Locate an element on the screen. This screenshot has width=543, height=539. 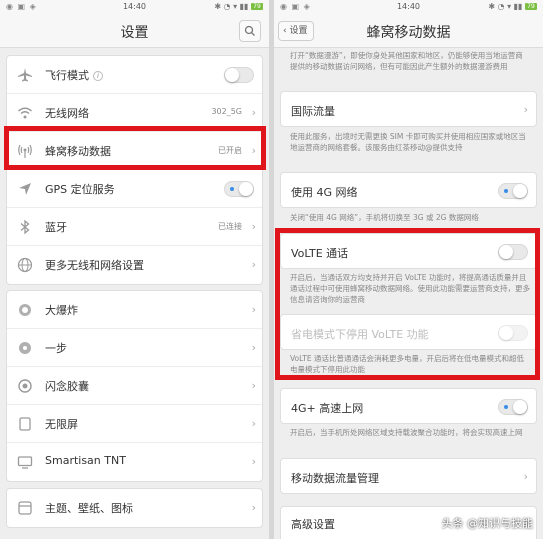
row-label: 大爆炸 is located at coordinates (61, 310).